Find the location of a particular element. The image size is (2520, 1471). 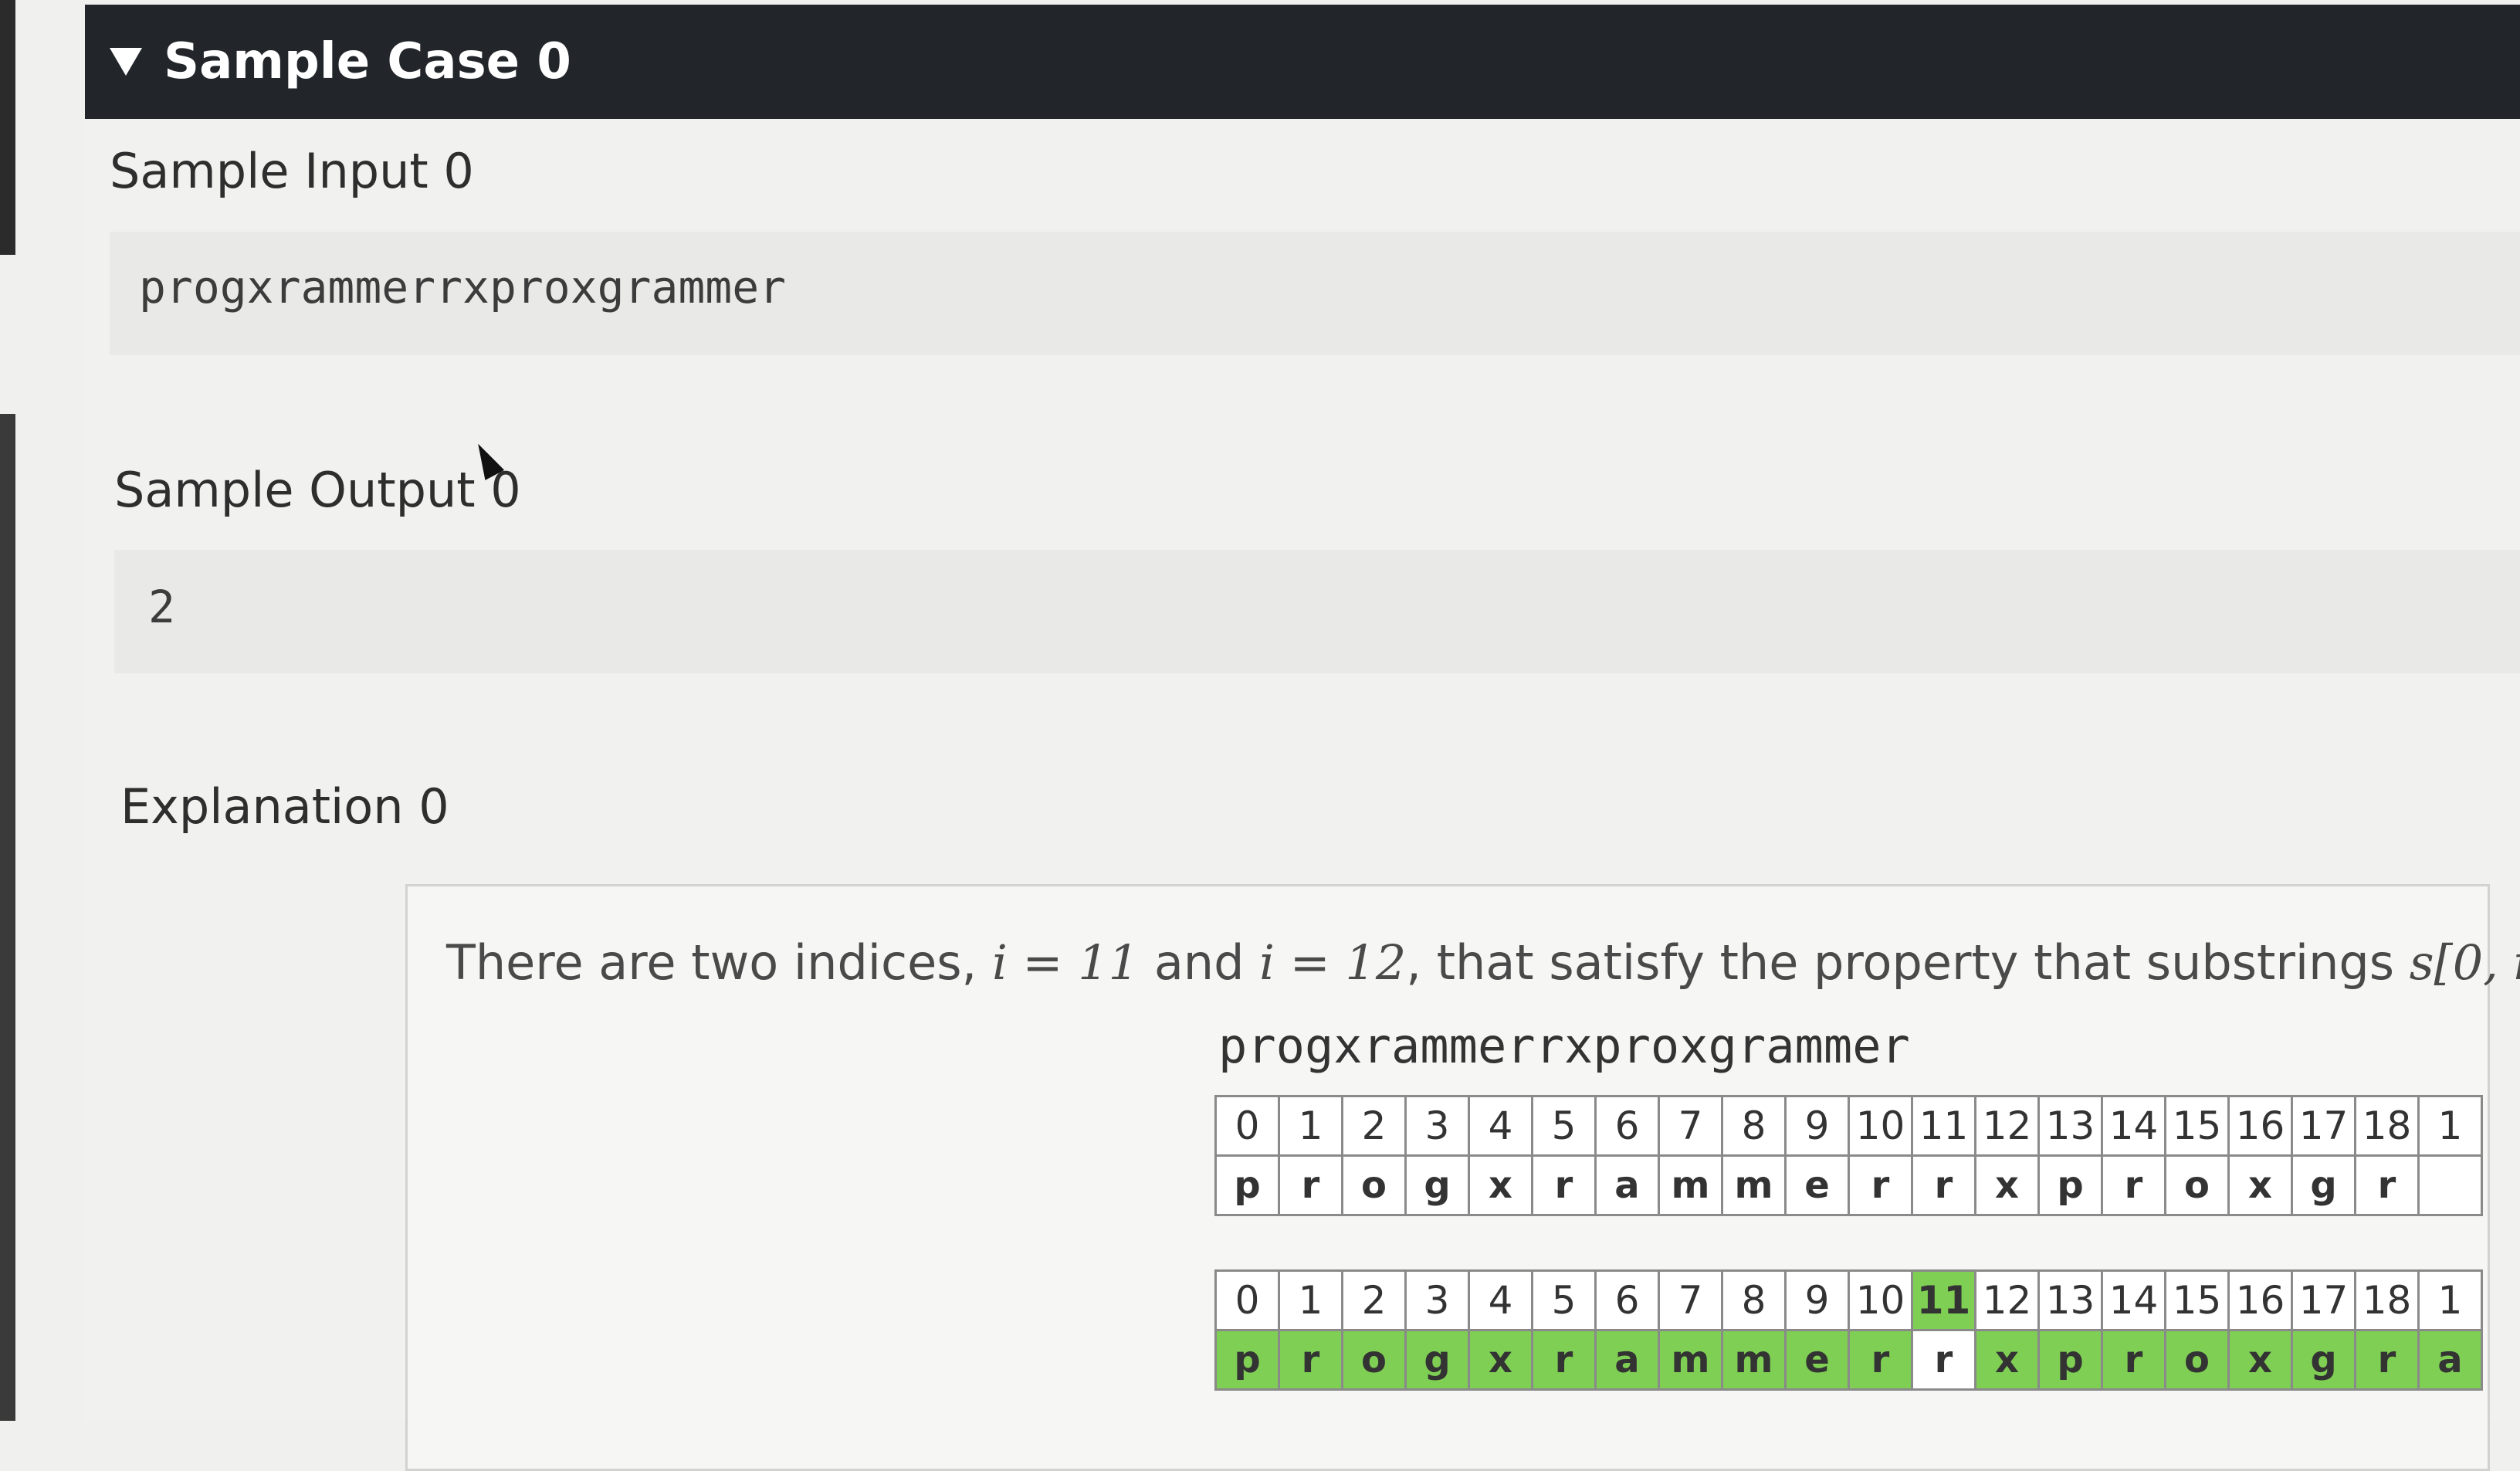

letter-cell is located at coordinates (2450, 1185).